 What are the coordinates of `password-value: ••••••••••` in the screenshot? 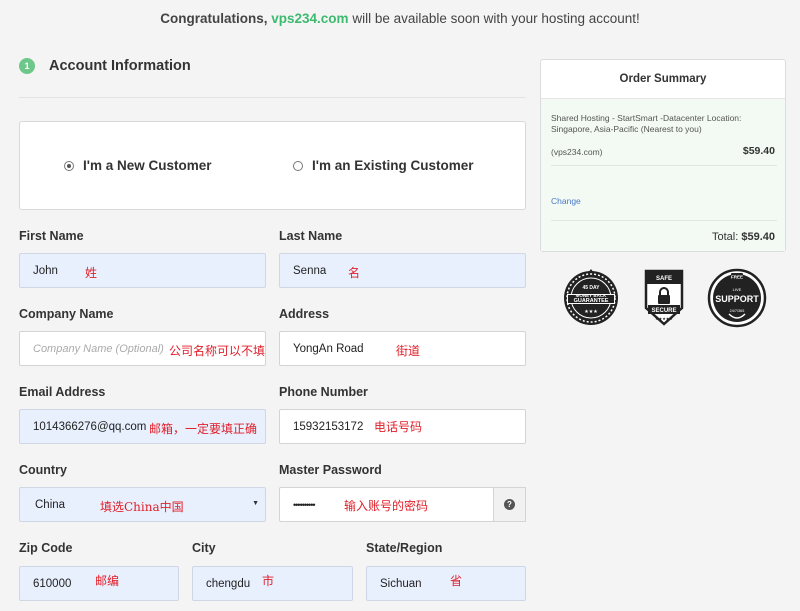 It's located at (304, 504).